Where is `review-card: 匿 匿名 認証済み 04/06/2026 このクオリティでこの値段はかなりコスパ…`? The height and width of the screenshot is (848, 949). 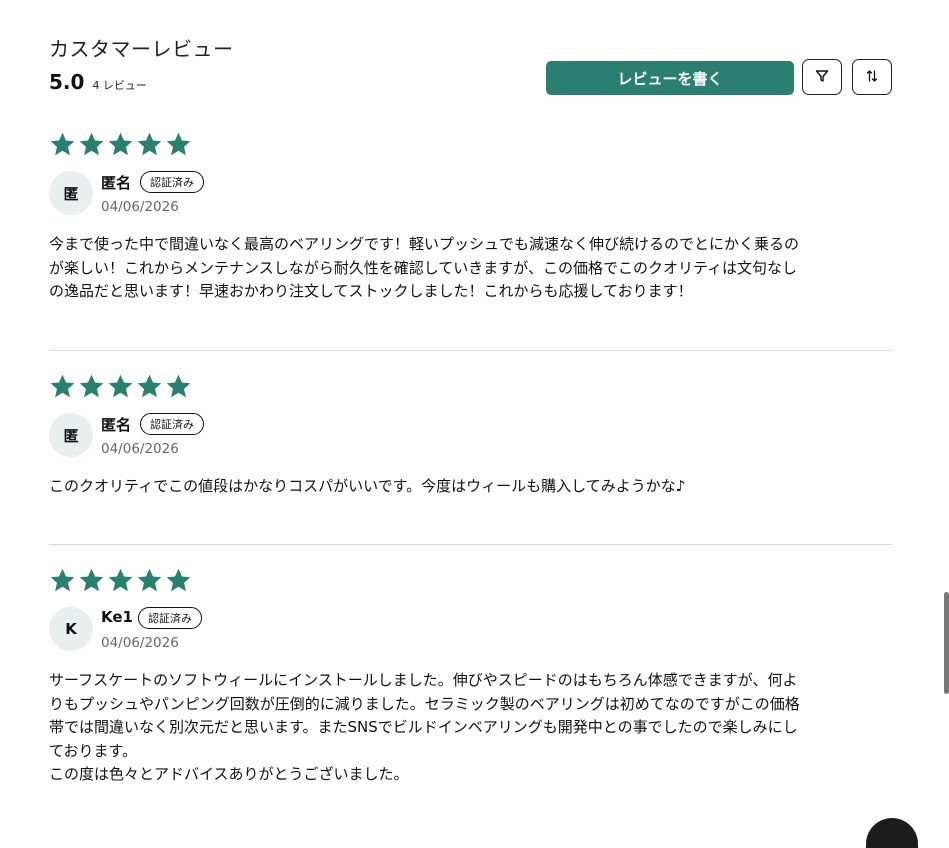
review-card: 匿 匿名 認証済み 04/06/2026 このクオリティでこの値段はかなりコスパ… is located at coordinates (470, 436).